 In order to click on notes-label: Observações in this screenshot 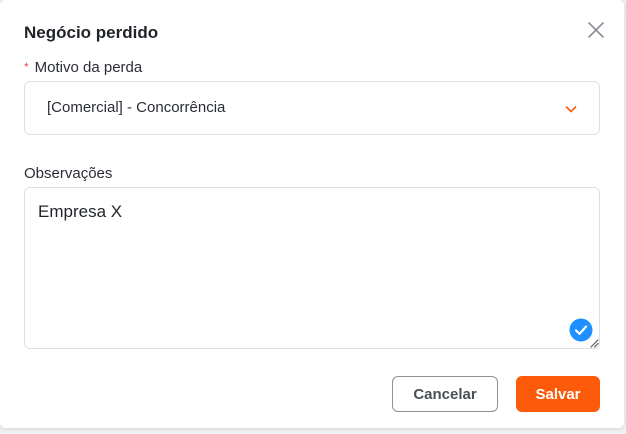, I will do `click(68, 173)`.